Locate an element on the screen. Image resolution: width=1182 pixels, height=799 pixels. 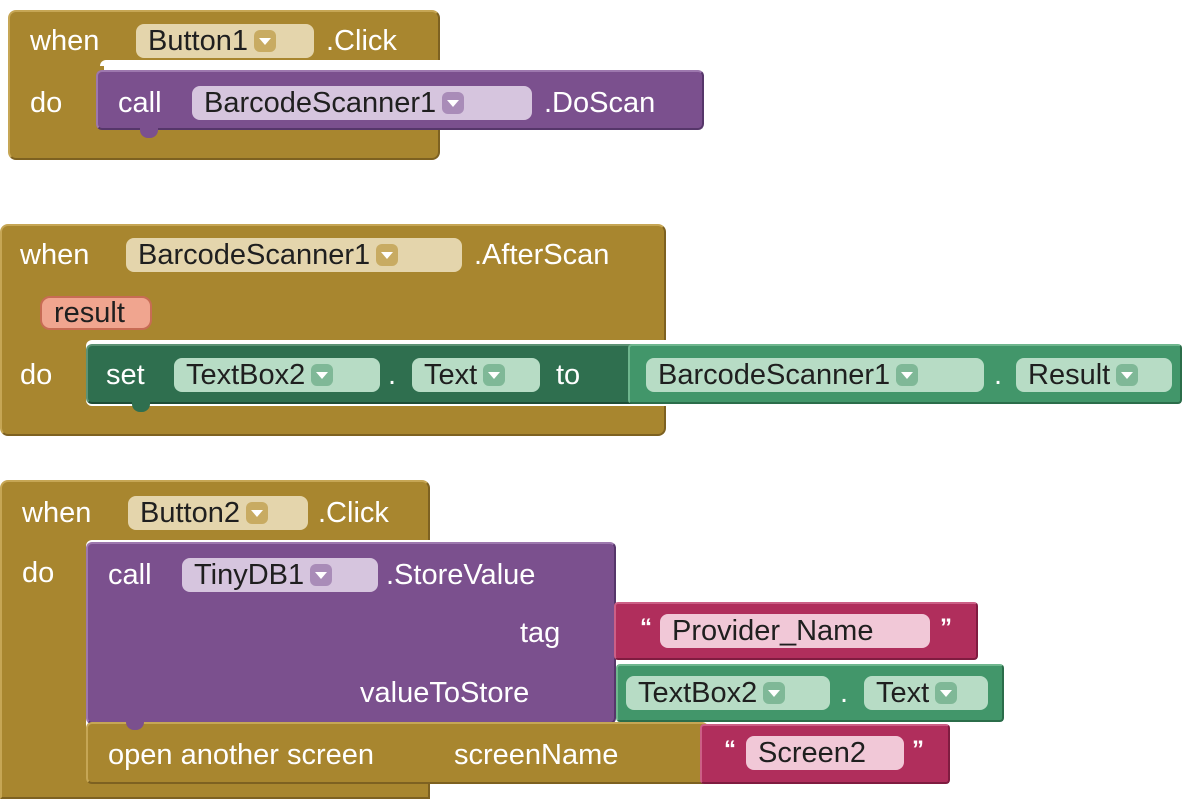
component-name: Button1 is located at coordinates (198, 41).